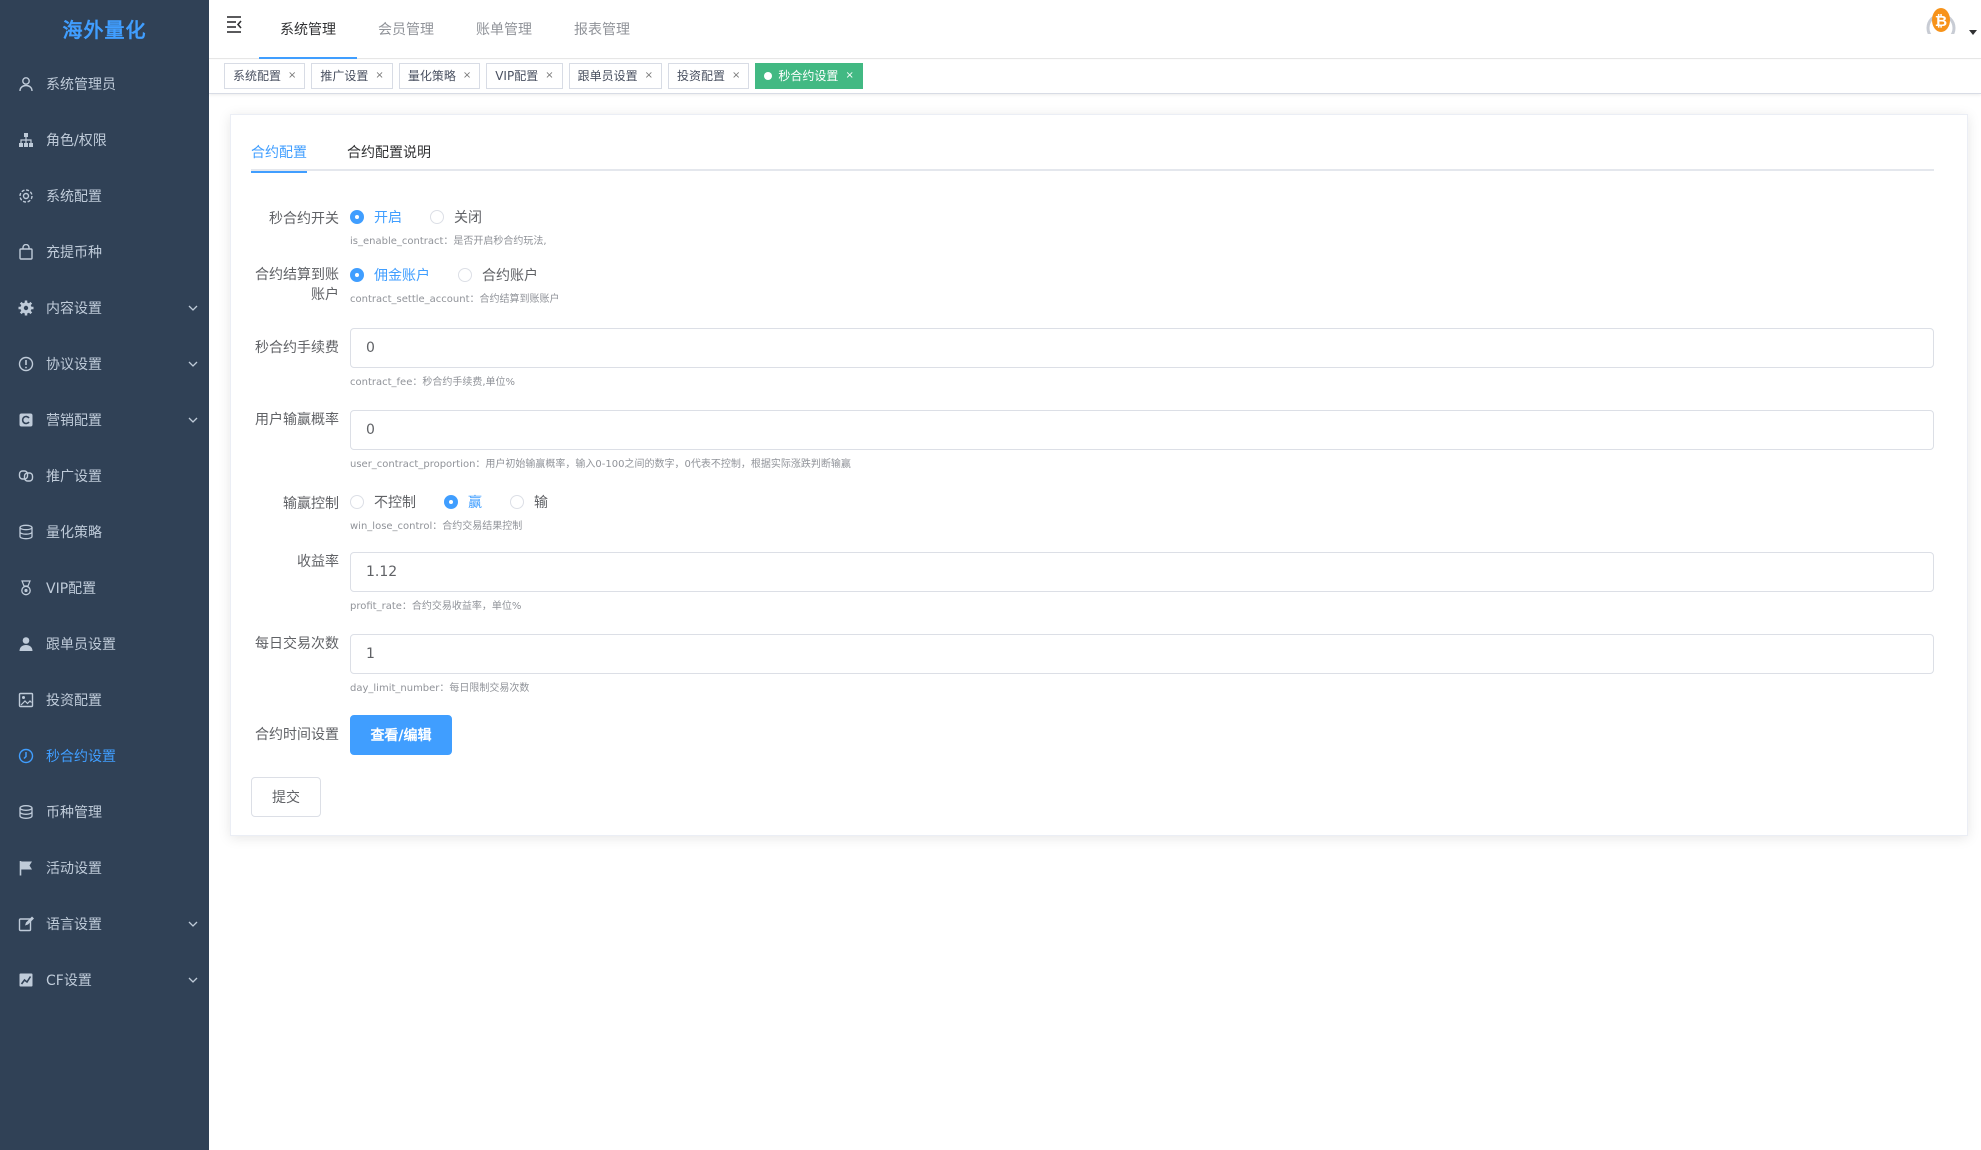 The image size is (1981, 1150). Describe the element at coordinates (104, 588) in the screenshot. I see `sidebar-item-9: VIP配置` at that location.